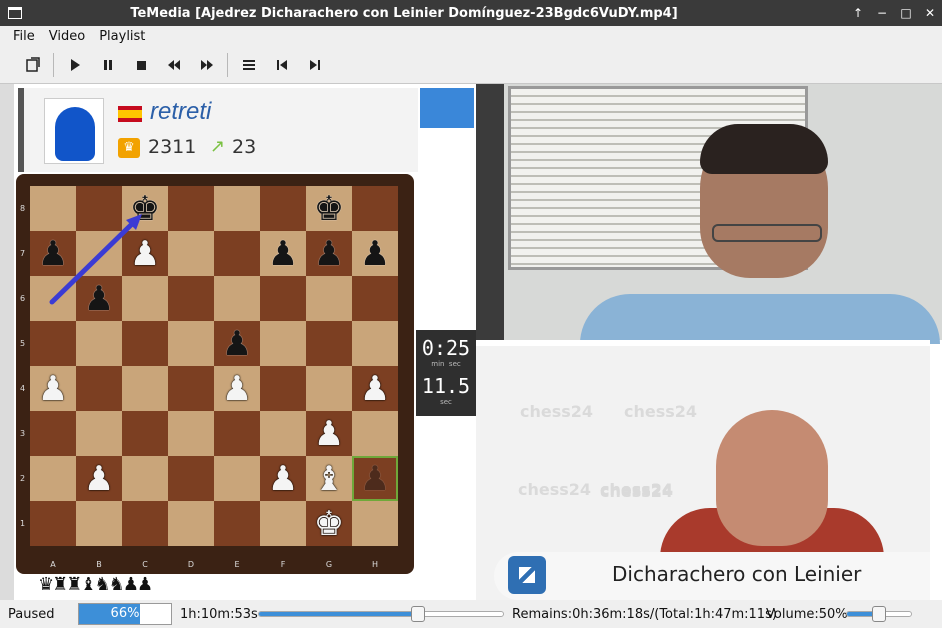 The image size is (942, 628). What do you see at coordinates (23, 208) in the screenshot?
I see `rank-label: 8` at bounding box center [23, 208].